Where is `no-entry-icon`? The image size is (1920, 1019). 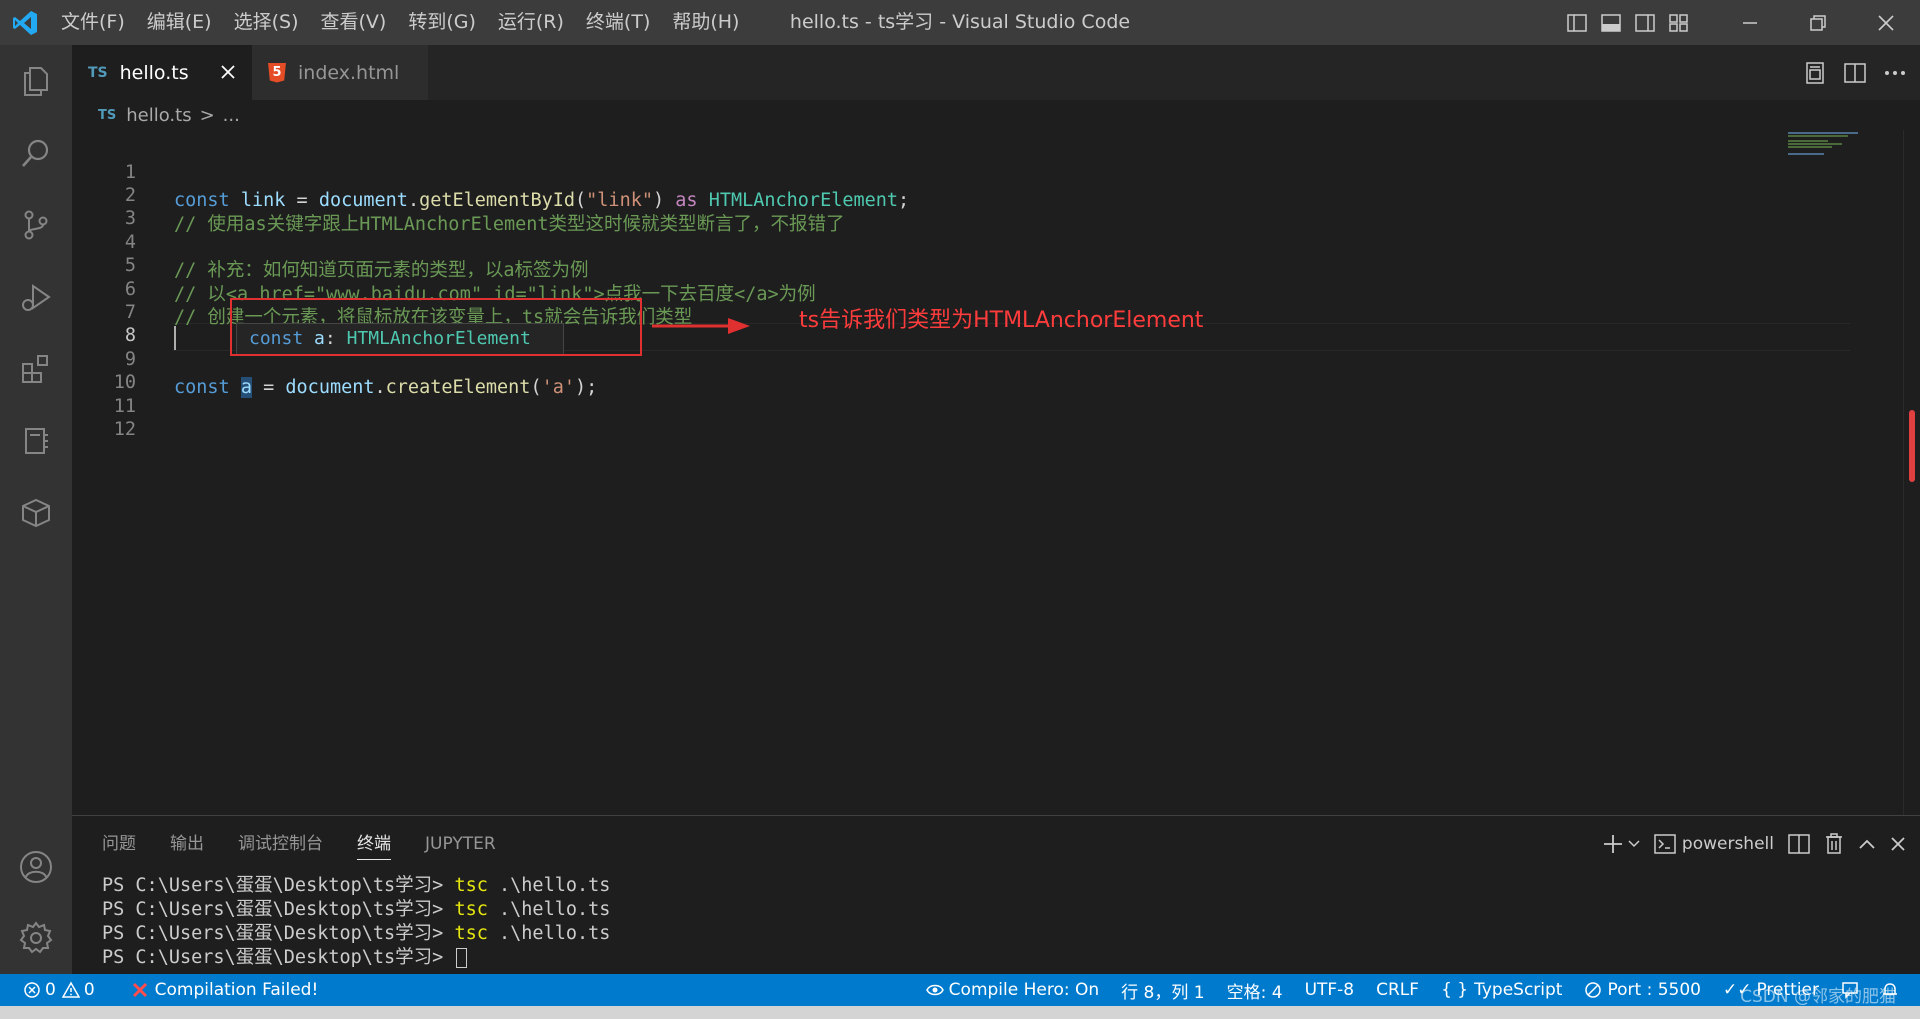 no-entry-icon is located at coordinates (1593, 990).